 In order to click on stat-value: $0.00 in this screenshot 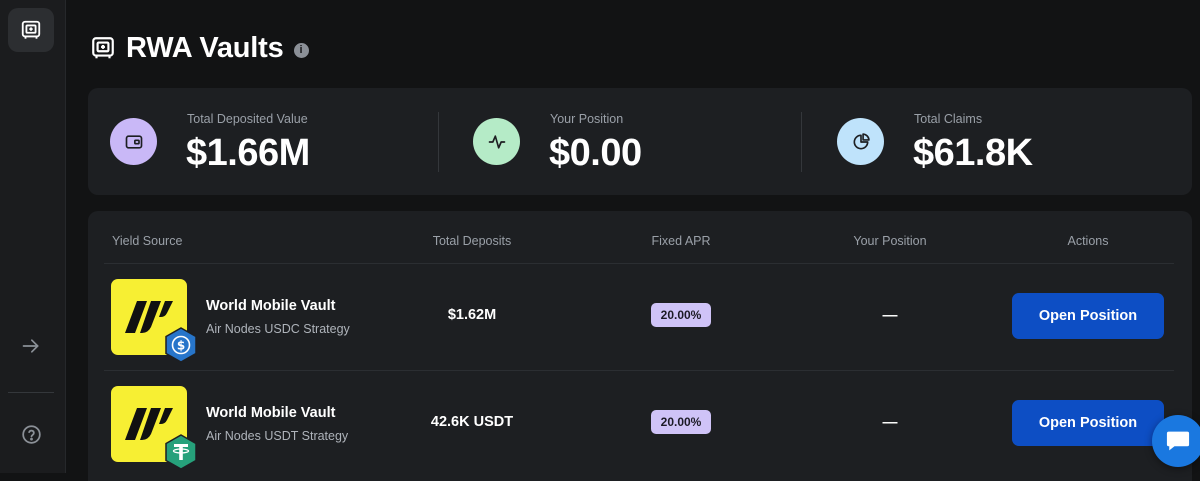, I will do `click(595, 153)`.